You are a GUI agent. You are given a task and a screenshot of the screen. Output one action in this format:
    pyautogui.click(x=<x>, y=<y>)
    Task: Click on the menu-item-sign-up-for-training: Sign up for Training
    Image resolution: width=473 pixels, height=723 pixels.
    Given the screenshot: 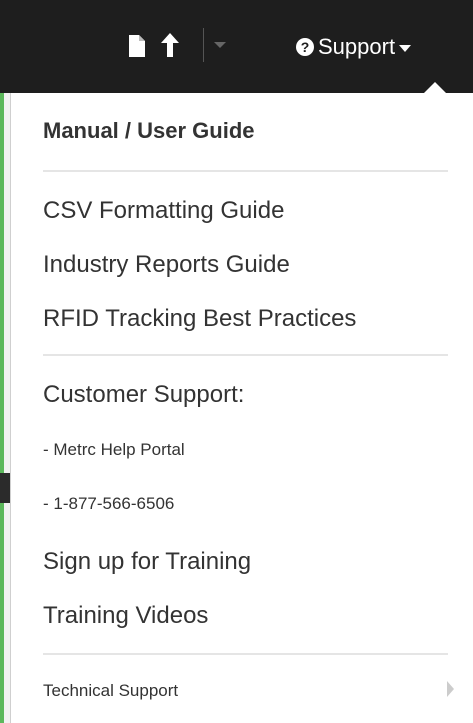 What is the action you would take?
    pyautogui.click(x=147, y=562)
    